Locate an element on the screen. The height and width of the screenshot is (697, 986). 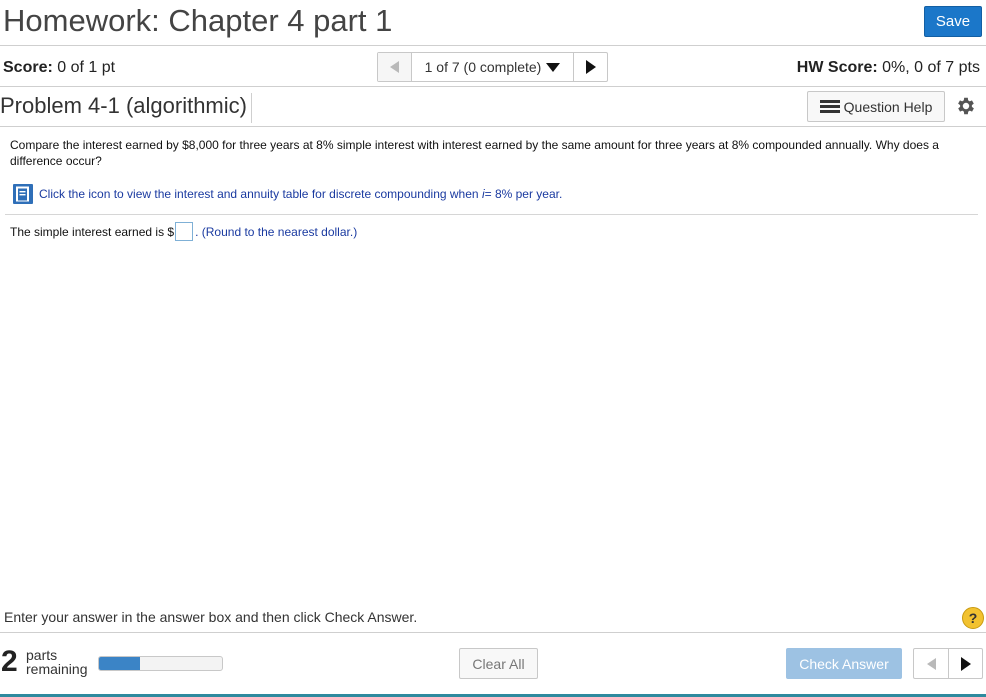
caret-down-icon is located at coordinates (553, 67).